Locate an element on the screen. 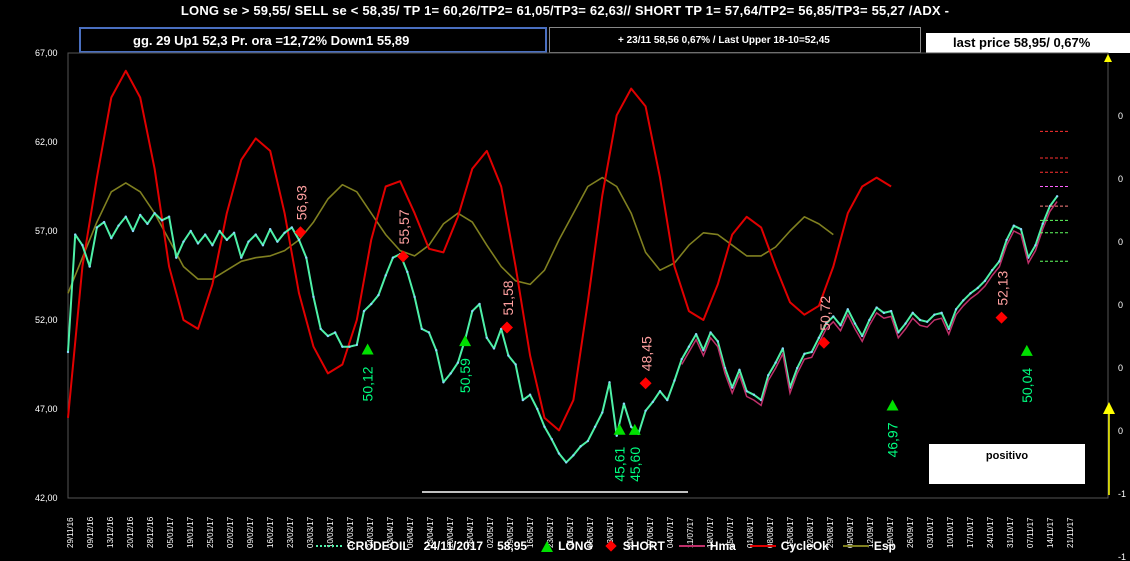 The width and height of the screenshot is (1130, 561). x-tick-label: 25/01/17 is located at coordinates (210, 532).